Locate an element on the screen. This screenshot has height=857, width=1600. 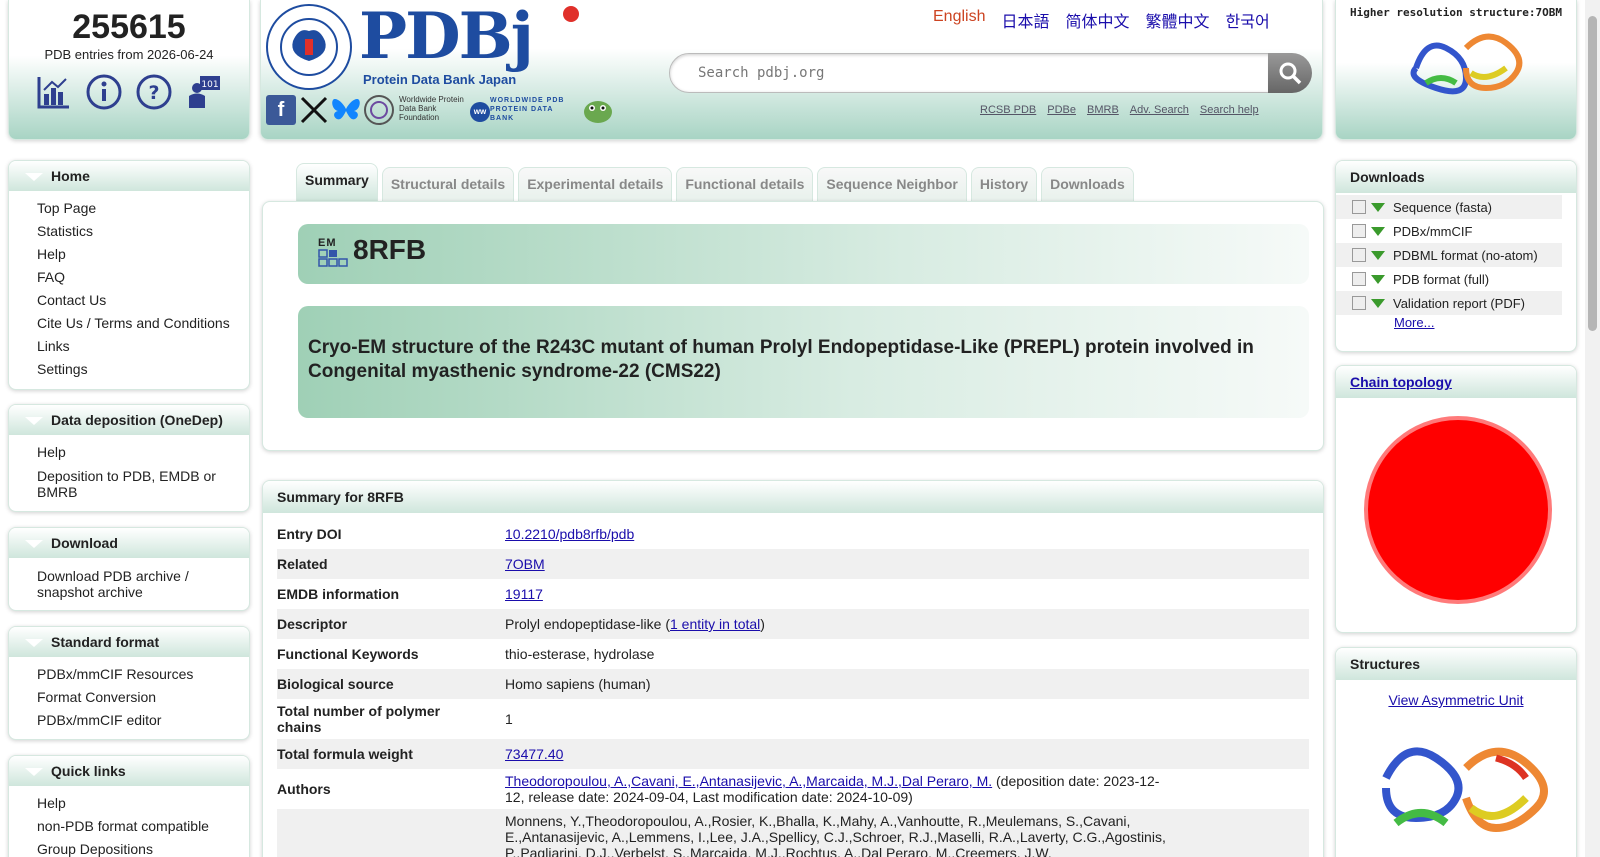
help-icon: ? is located at coordinates (154, 92).